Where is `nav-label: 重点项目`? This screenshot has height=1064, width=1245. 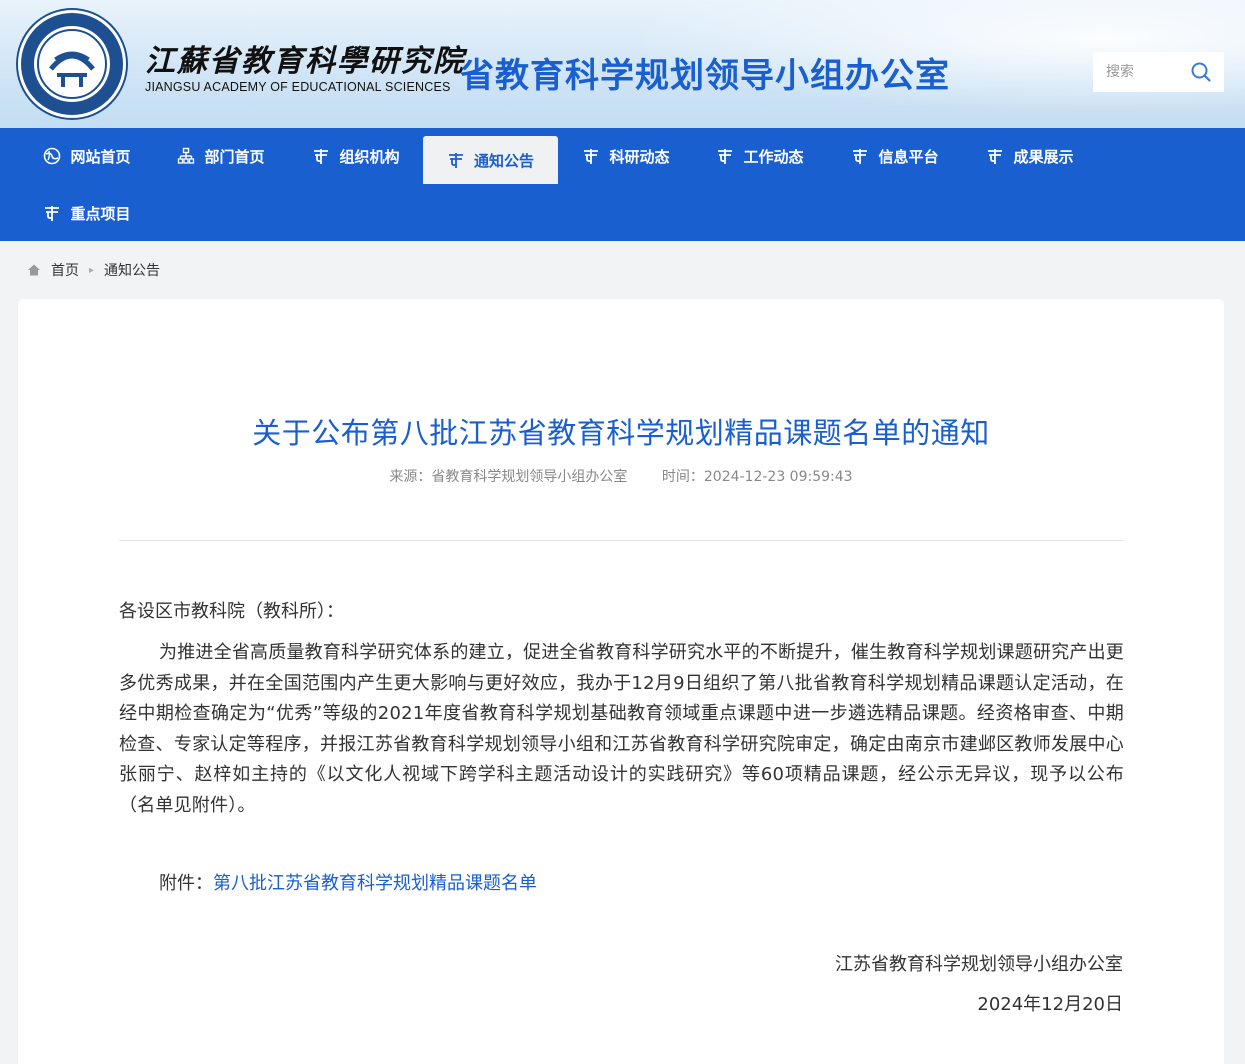 nav-label: 重点项目 is located at coordinates (100, 213).